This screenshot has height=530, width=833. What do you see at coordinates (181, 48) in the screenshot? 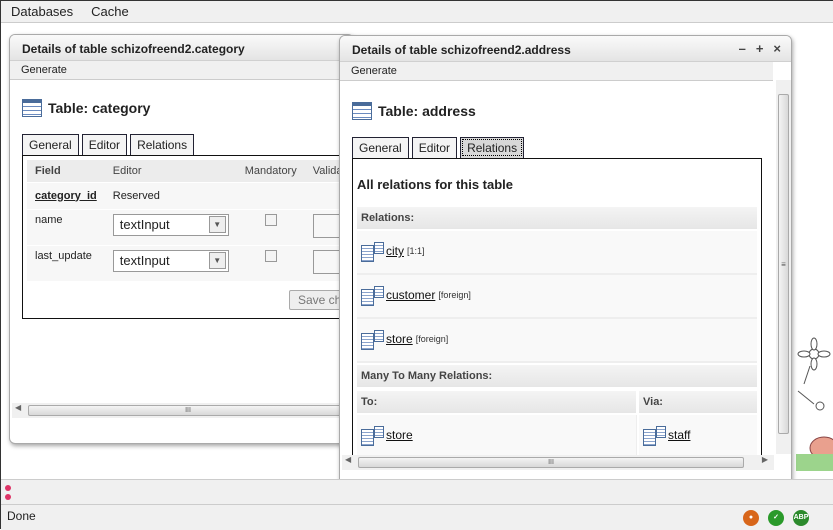
I see `window-title: Details of table schizofreend2.category` at bounding box center [181, 48].